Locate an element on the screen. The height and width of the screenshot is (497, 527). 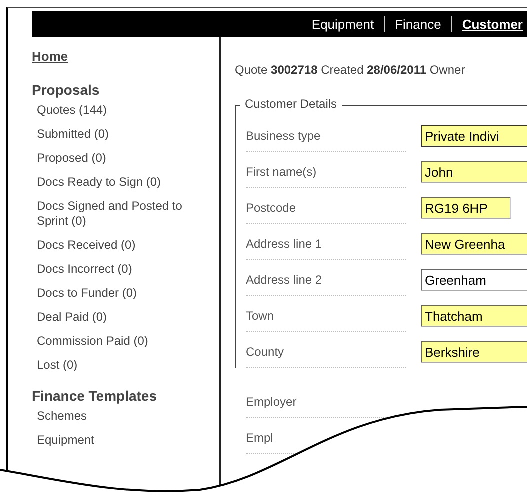
select-field: Private Indivi is located at coordinates (474, 136).